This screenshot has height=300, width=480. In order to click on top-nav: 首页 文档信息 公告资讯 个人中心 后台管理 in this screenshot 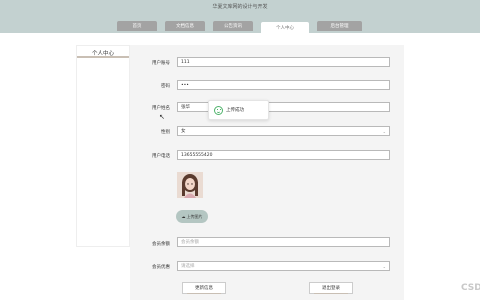, I will do `click(239, 25)`.